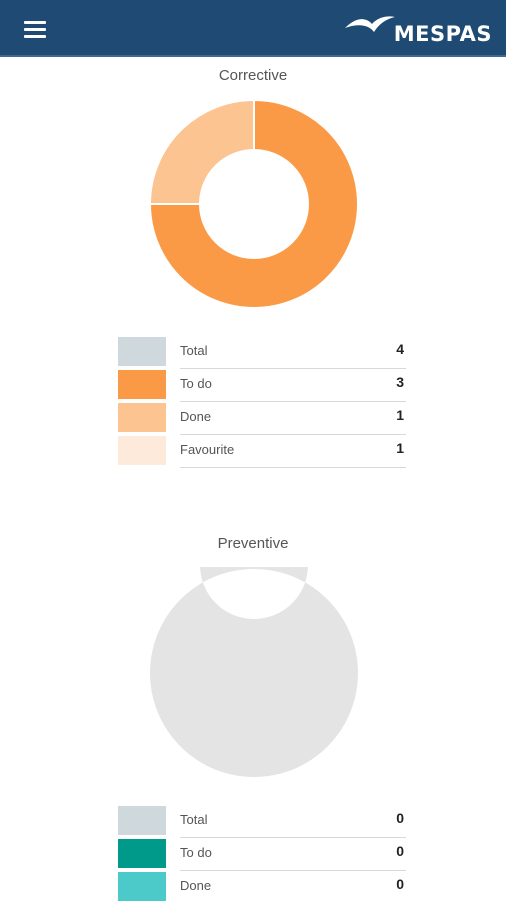 The image size is (506, 904). I want to click on legend-row-to-do: To do 3, so click(262, 385).